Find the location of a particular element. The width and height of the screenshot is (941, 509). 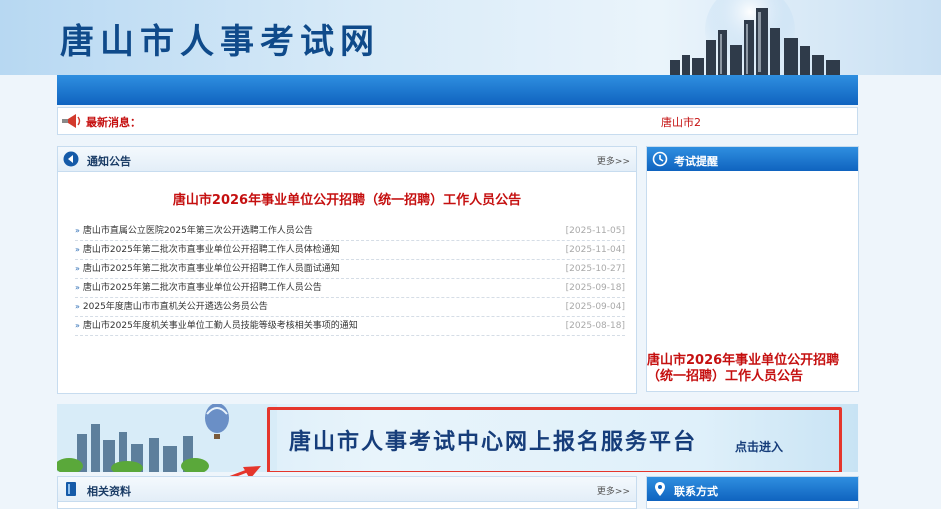

banner-enter-link: 点击进入 is located at coordinates (759, 446).